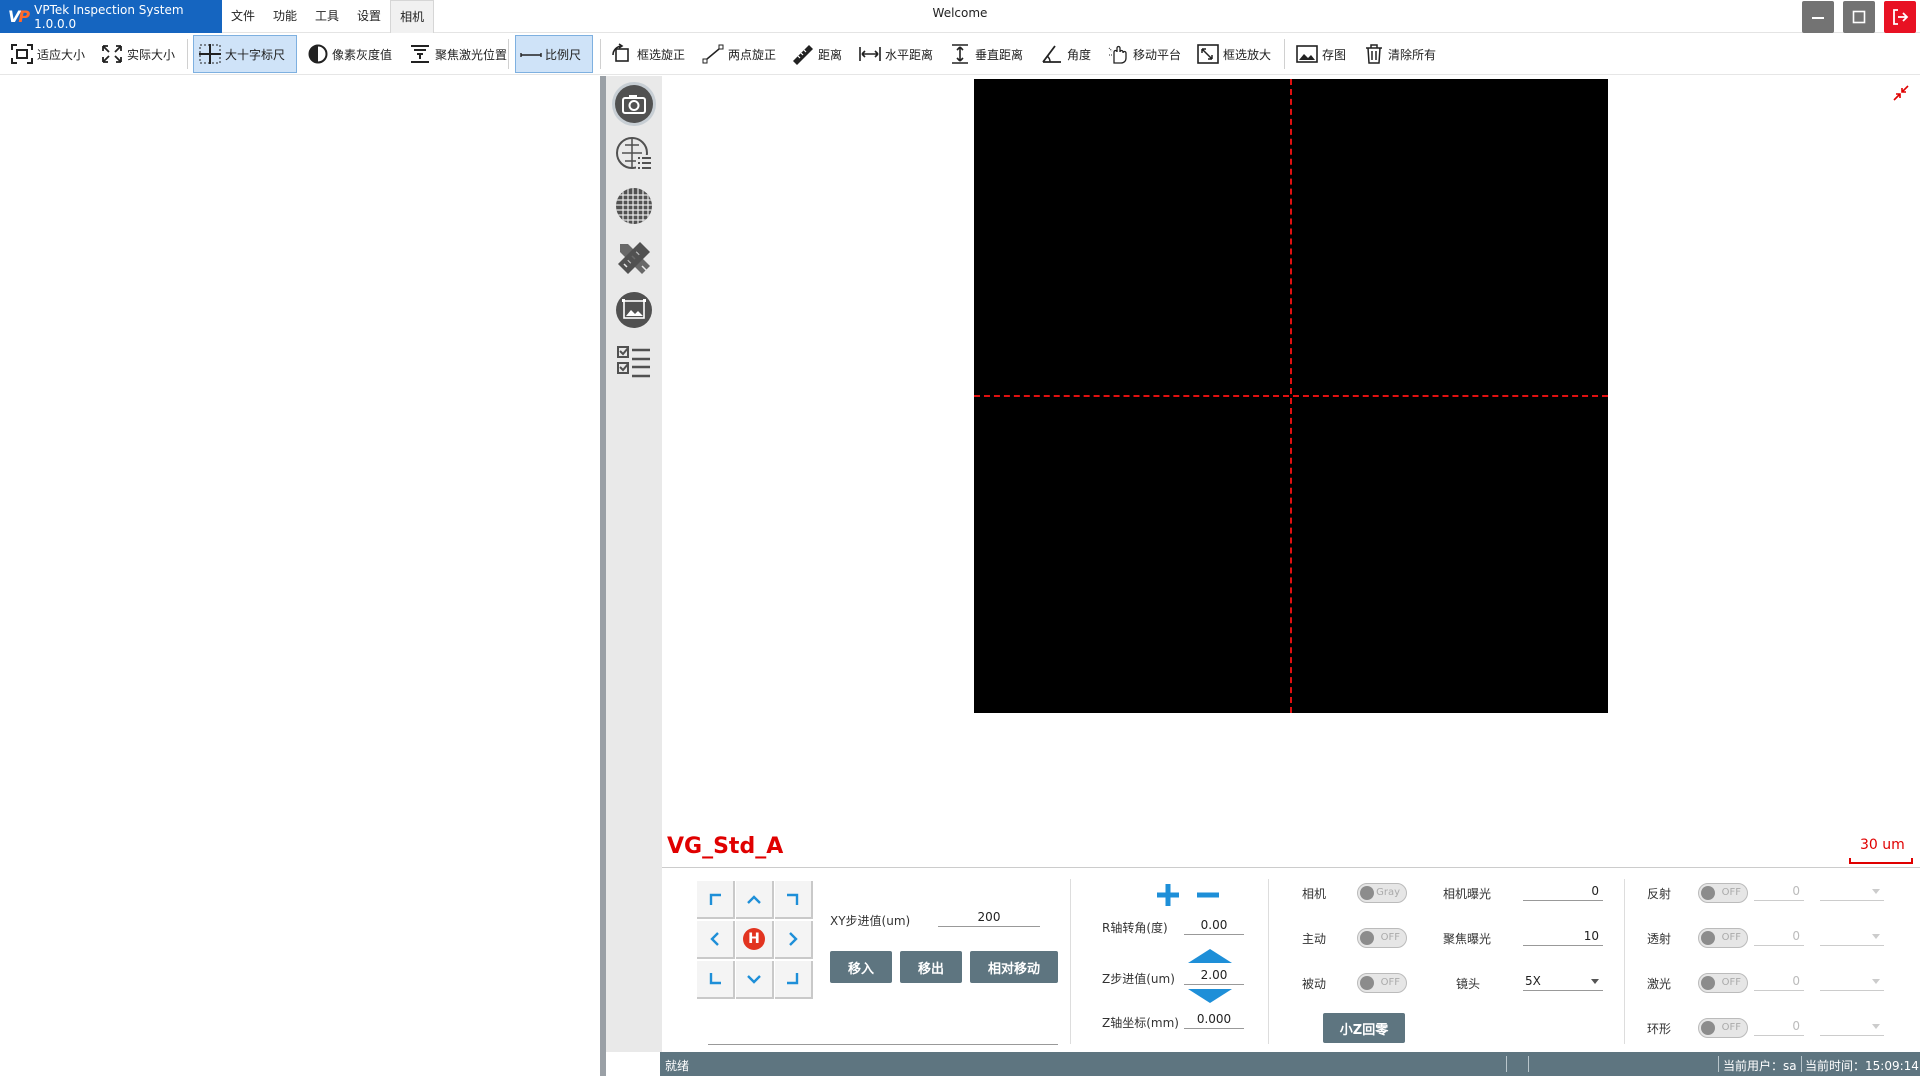  What do you see at coordinates (243, 16) in the screenshot?
I see `menu-file: 文件` at bounding box center [243, 16].